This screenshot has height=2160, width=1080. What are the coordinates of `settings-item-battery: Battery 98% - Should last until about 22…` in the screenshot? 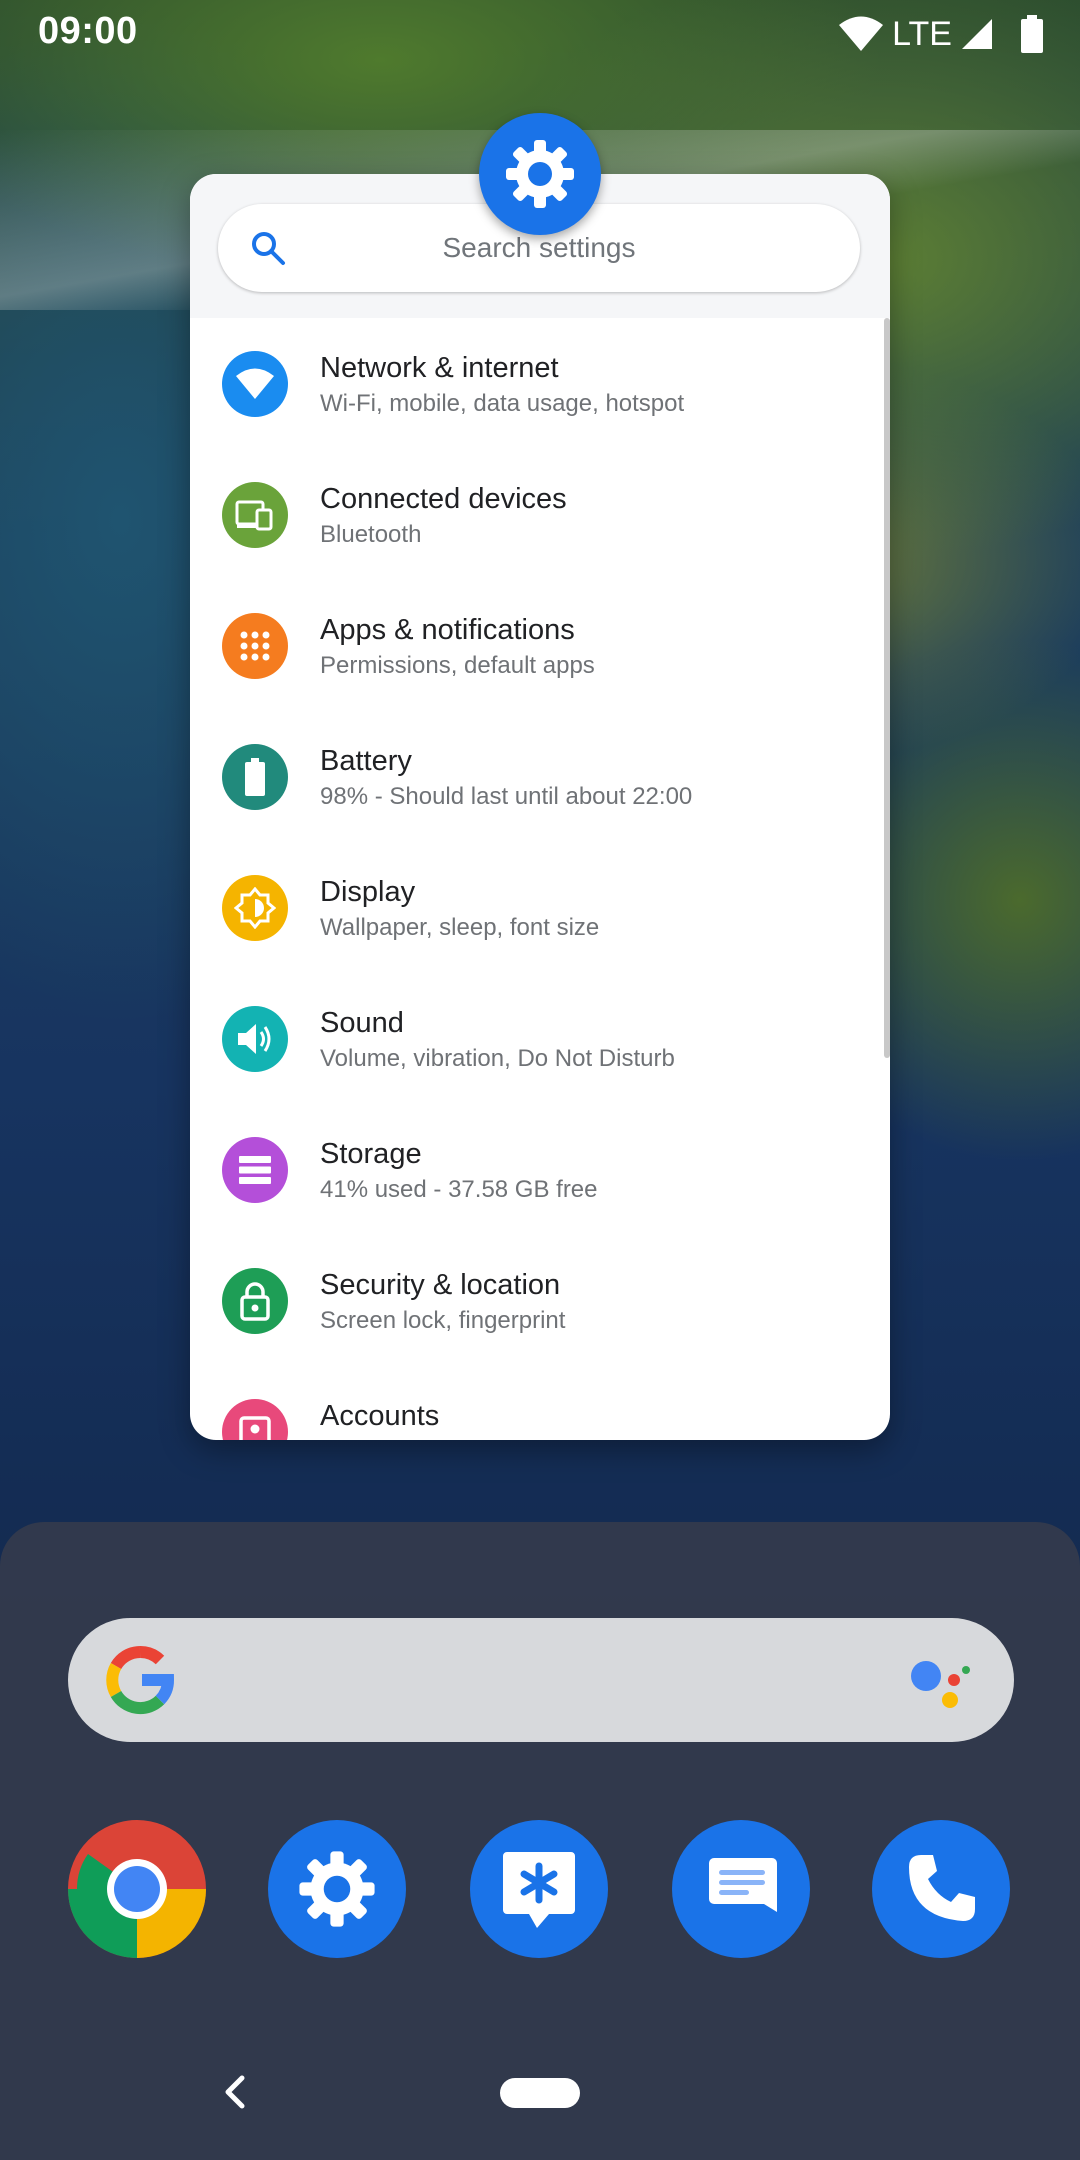 It's located at (540, 776).